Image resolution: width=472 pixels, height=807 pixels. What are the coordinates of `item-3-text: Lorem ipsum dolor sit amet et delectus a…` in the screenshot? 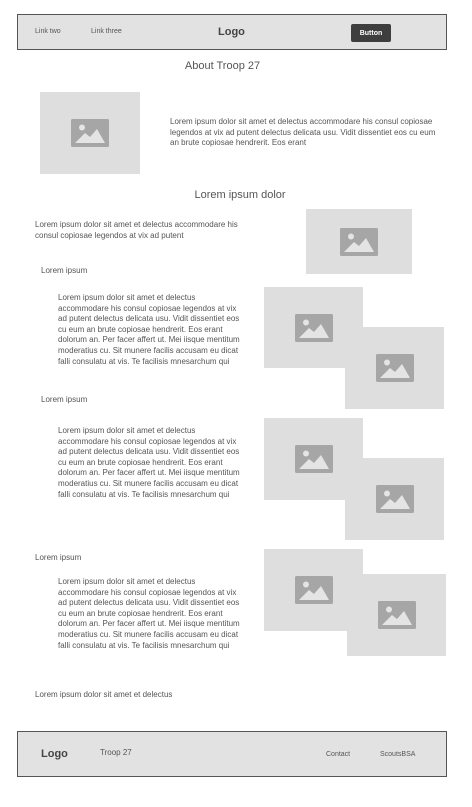 It's located at (149, 613).